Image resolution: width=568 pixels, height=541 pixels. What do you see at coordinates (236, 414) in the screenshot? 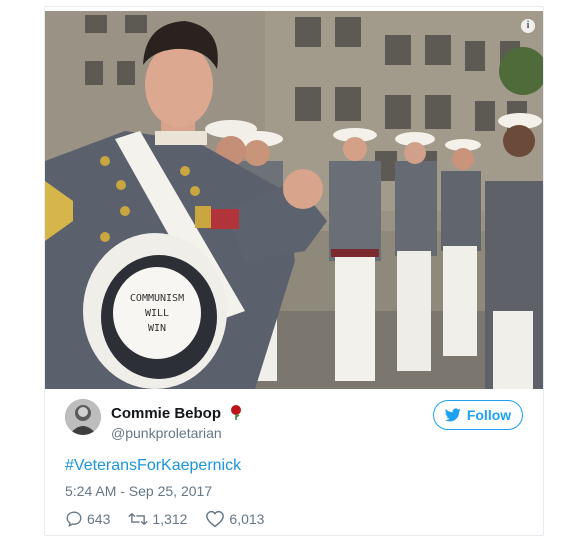
I see `rose-icon` at bounding box center [236, 414].